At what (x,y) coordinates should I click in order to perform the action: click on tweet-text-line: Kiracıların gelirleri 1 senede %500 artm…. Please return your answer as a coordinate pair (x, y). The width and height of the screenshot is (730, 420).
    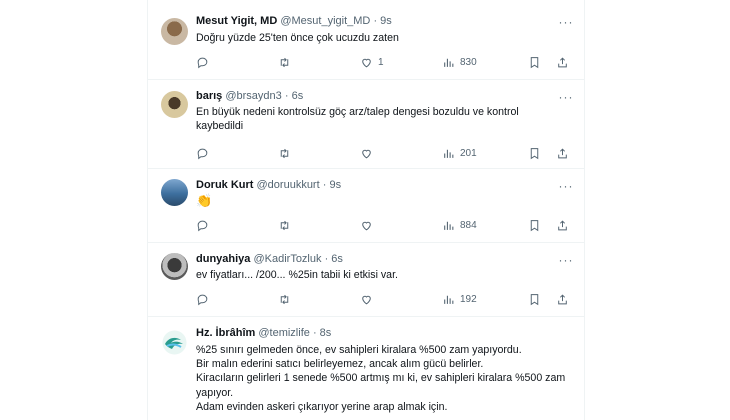
    Looking at the image, I should click on (381, 385).